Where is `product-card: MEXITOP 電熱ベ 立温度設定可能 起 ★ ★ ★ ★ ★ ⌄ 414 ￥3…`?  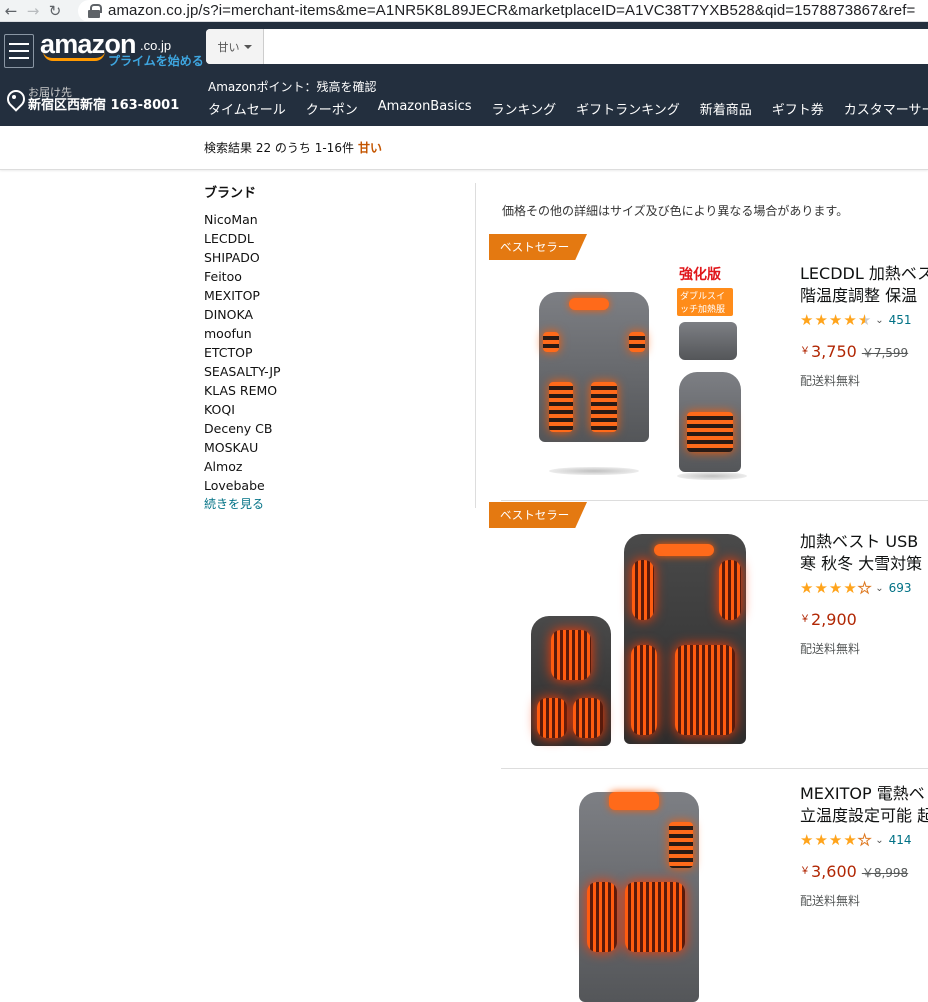
product-card: MEXITOP 電熱ベ 立温度設定可能 起 ★ ★ ★ ★ ★ ⌄ 414 ￥3… is located at coordinates (708, 886).